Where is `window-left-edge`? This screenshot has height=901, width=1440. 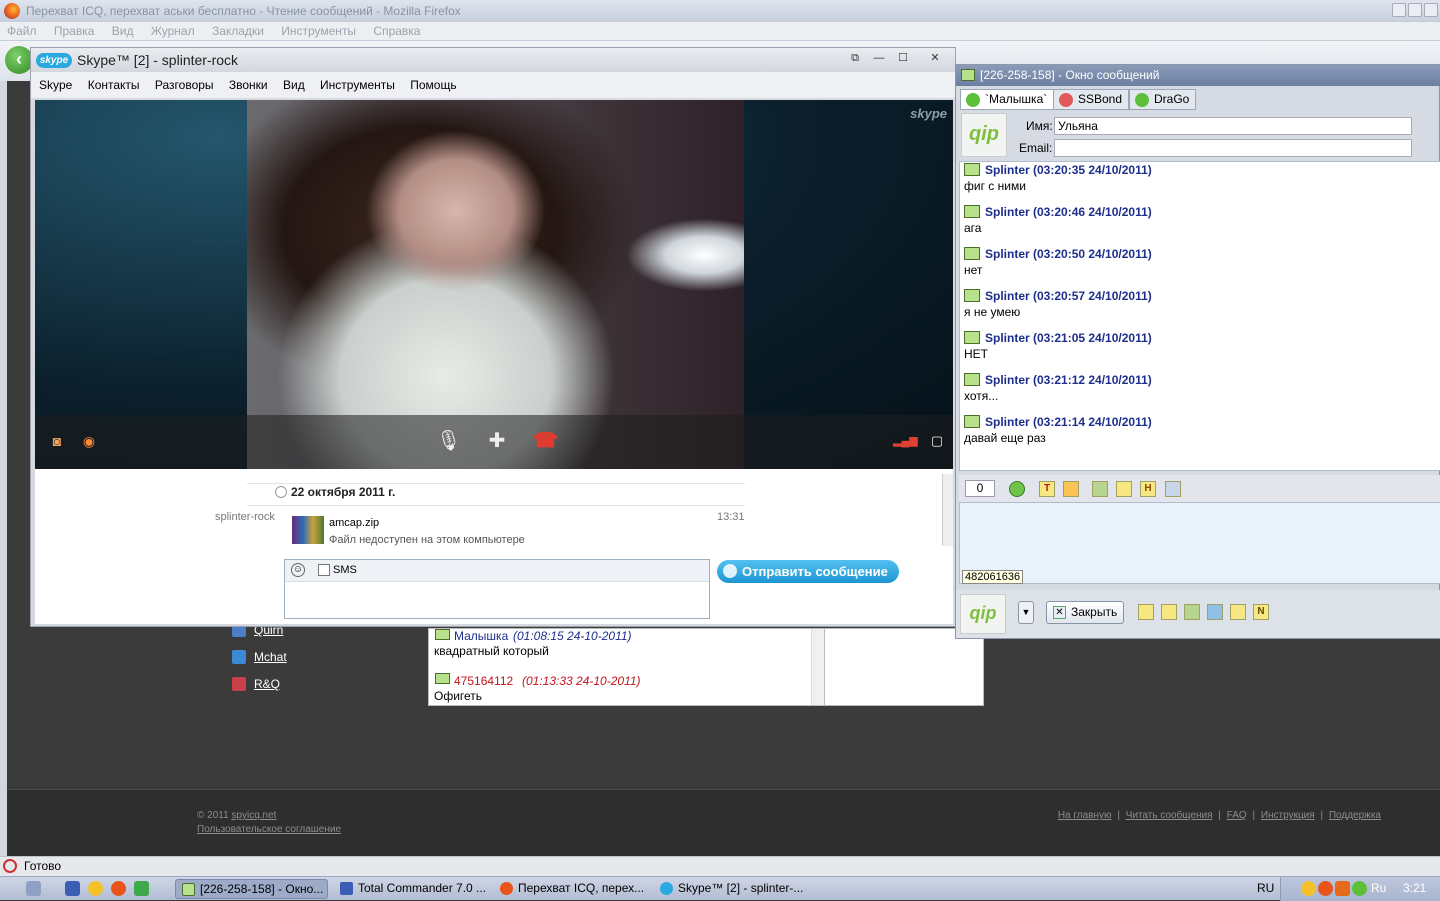 window-left-edge is located at coordinates (3, 468).